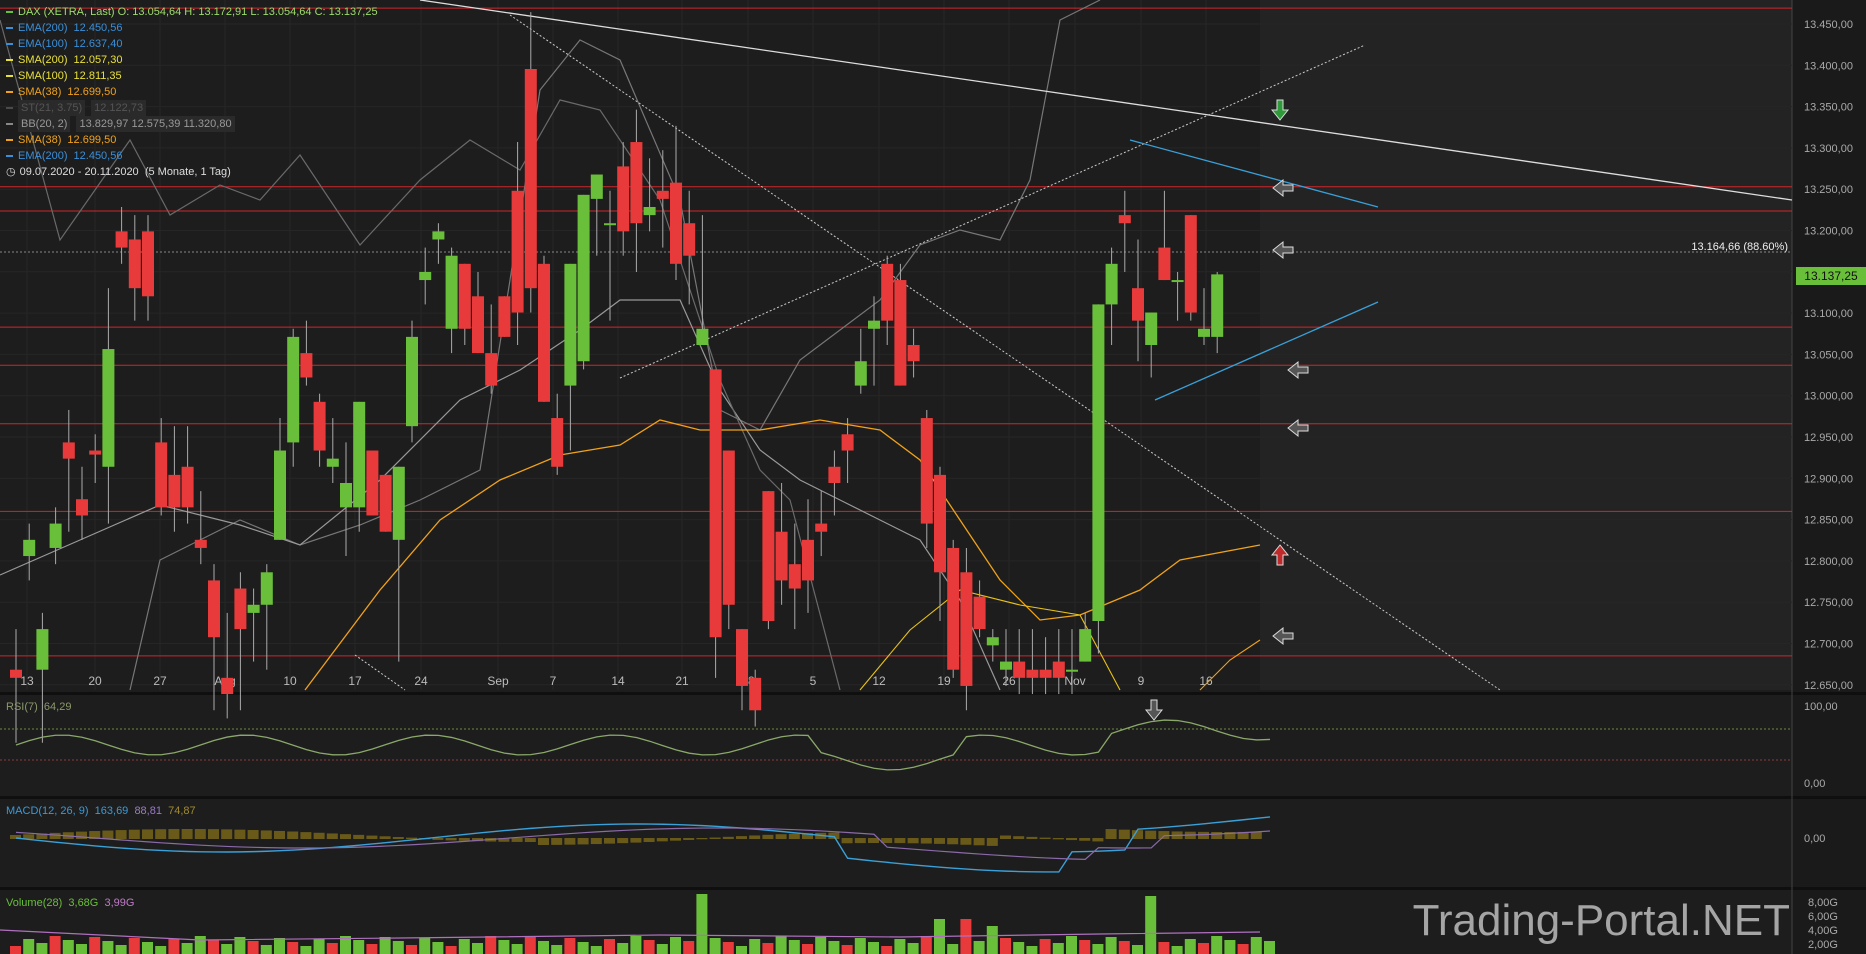  Describe the element at coordinates (1828, 314) in the screenshot. I see `price-tick: 13.100,00` at that location.